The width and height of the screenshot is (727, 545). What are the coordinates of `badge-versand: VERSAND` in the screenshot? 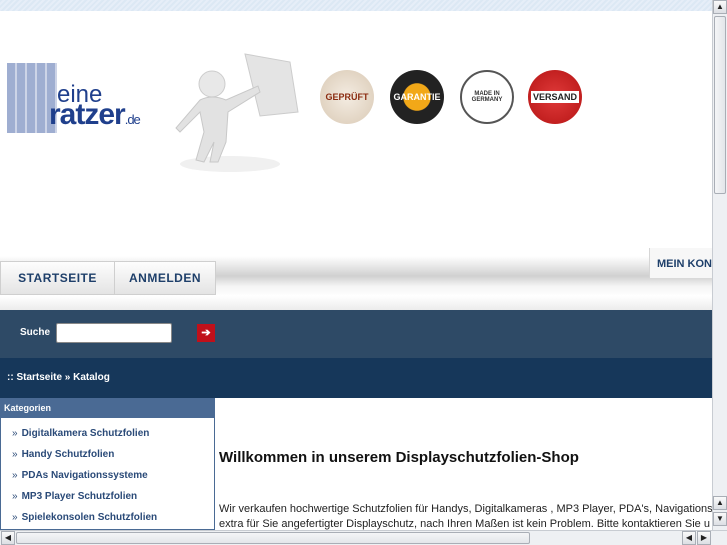 It's located at (555, 97).